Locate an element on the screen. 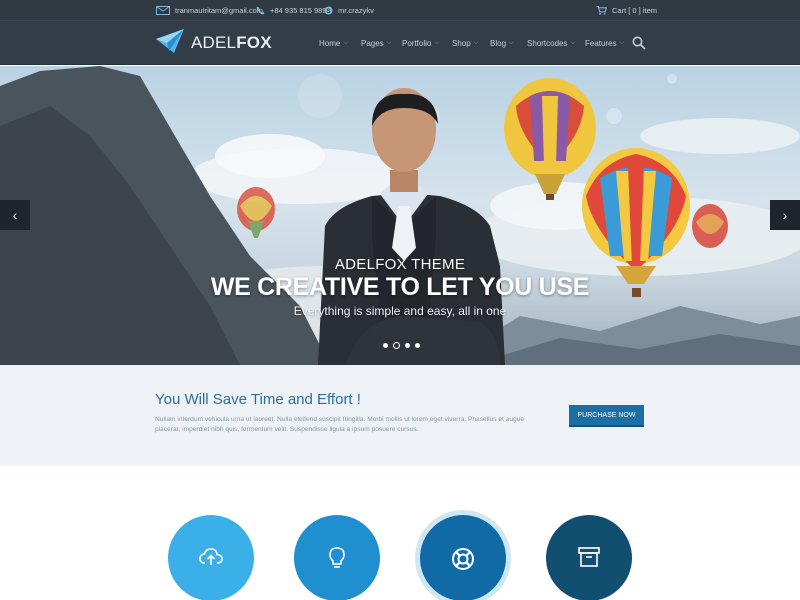 The height and width of the screenshot is (600, 800). paper-plane-icon is located at coordinates (170, 43).